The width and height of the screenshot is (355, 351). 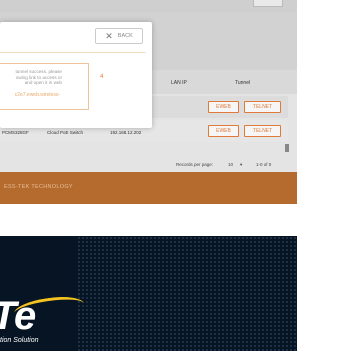 I want to click on top-control, so click(x=268, y=3).